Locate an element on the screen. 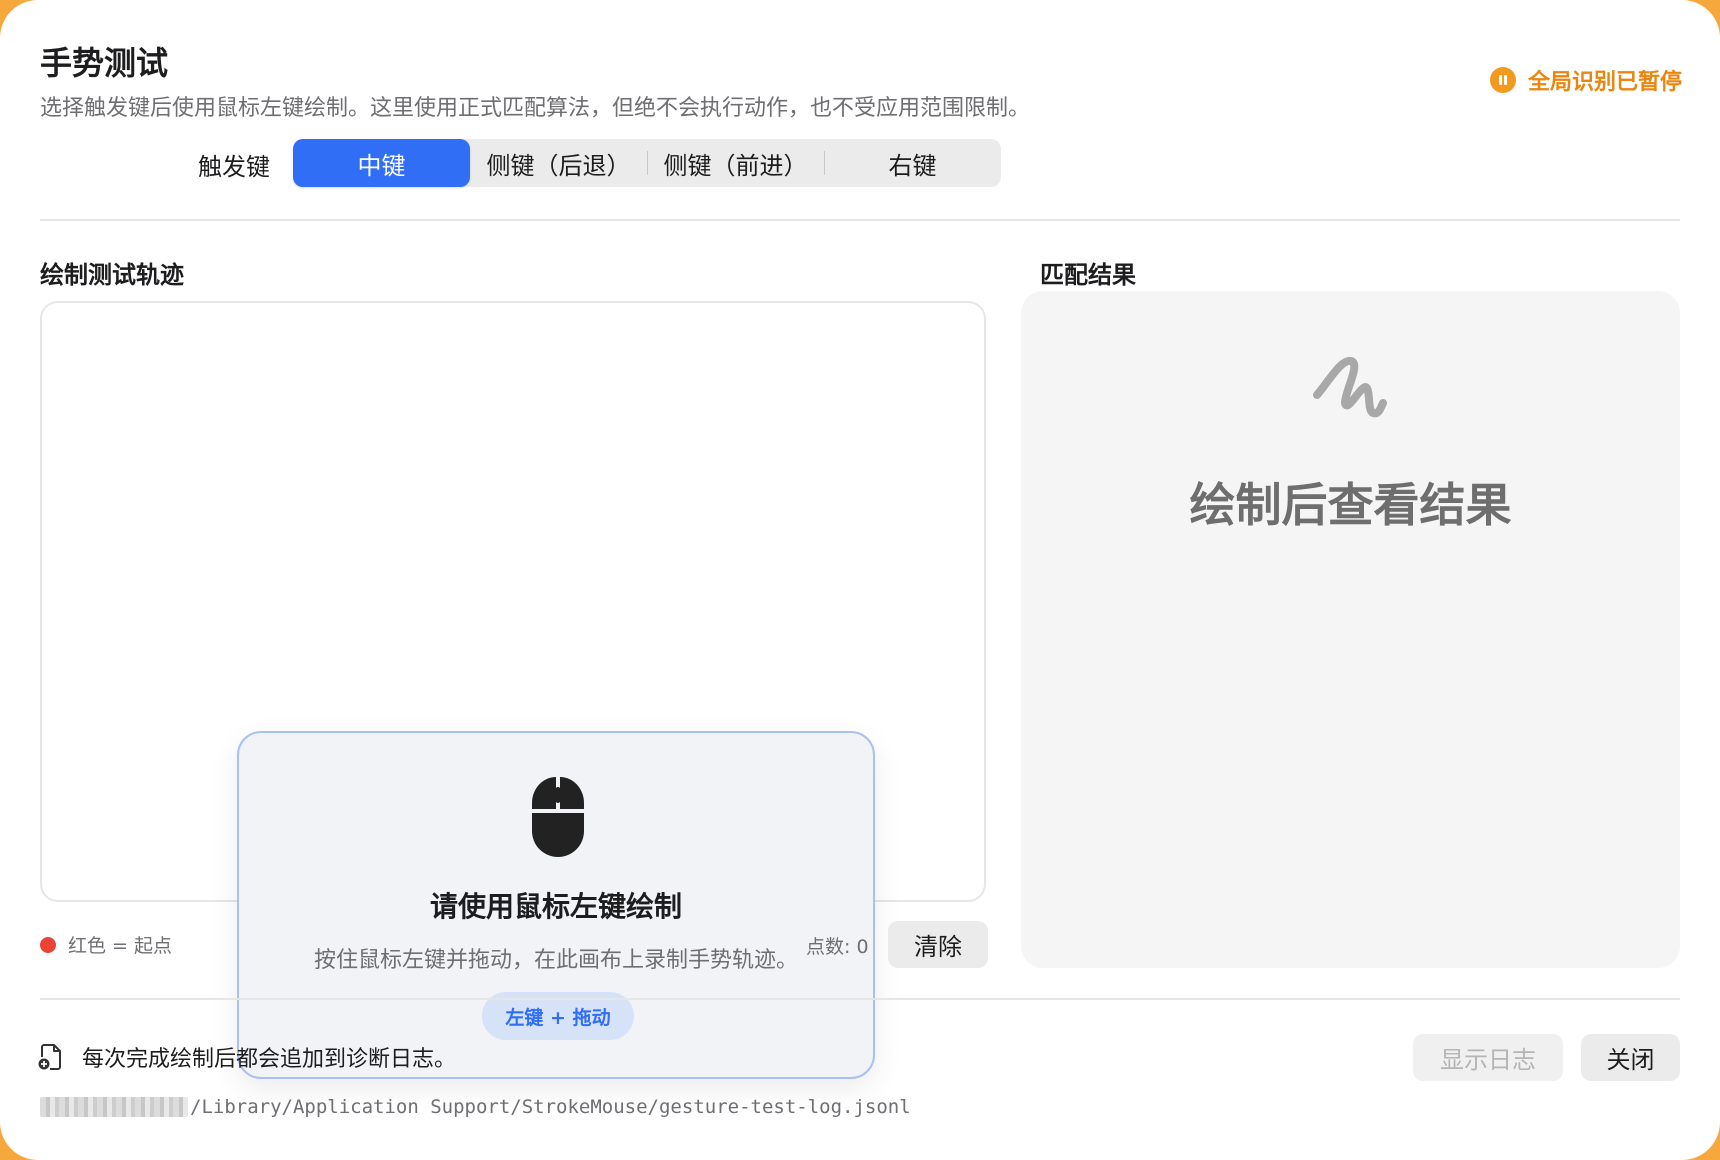 Image resolution: width=1720 pixels, height=1160 pixels. prompt-title: 请使用鼠标左键绘制 is located at coordinates (555, 906).